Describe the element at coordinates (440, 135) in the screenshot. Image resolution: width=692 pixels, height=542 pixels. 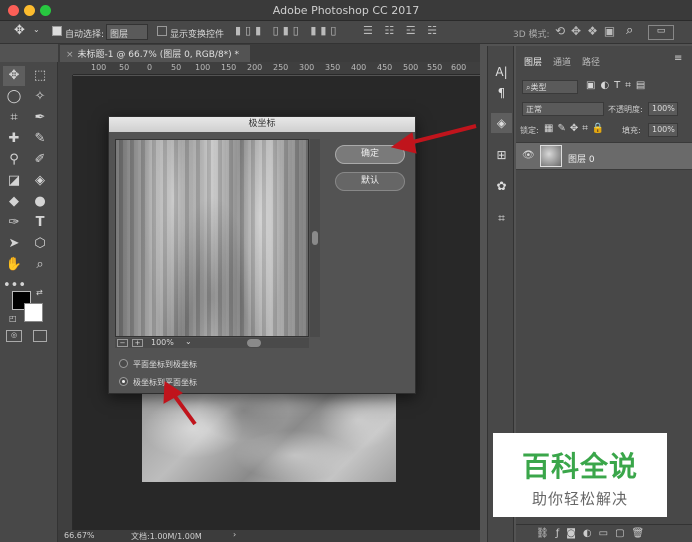
I see `arrow-to-ok-line` at that location.